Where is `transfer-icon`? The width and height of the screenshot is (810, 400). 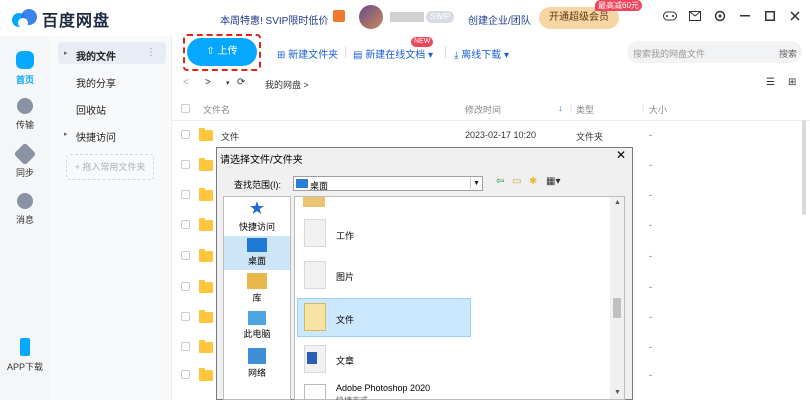 transfer-icon is located at coordinates (25, 106).